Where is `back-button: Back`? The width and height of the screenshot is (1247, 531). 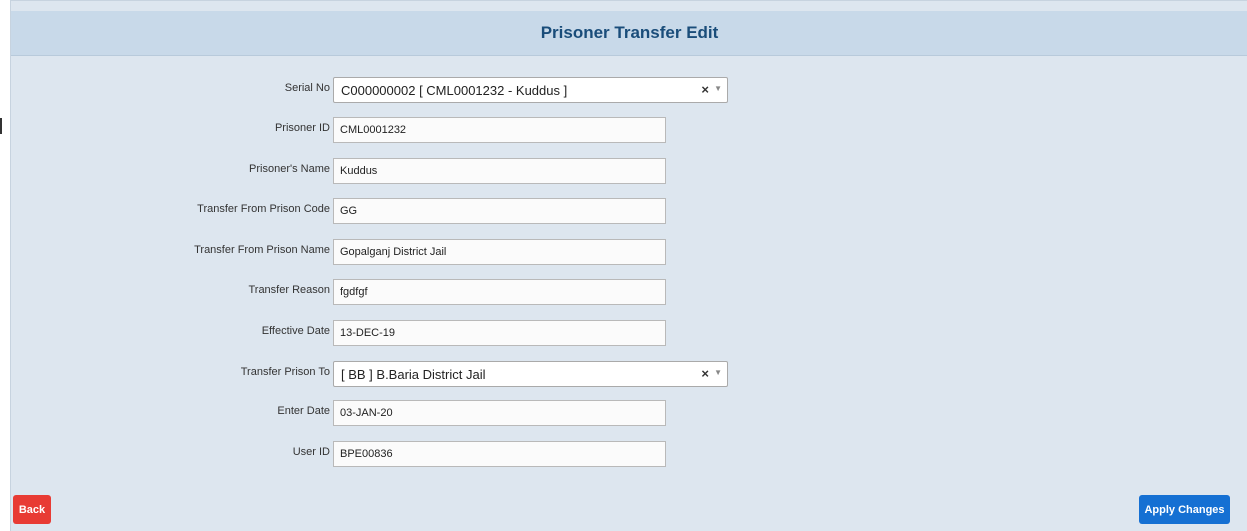
back-button: Back is located at coordinates (32, 509).